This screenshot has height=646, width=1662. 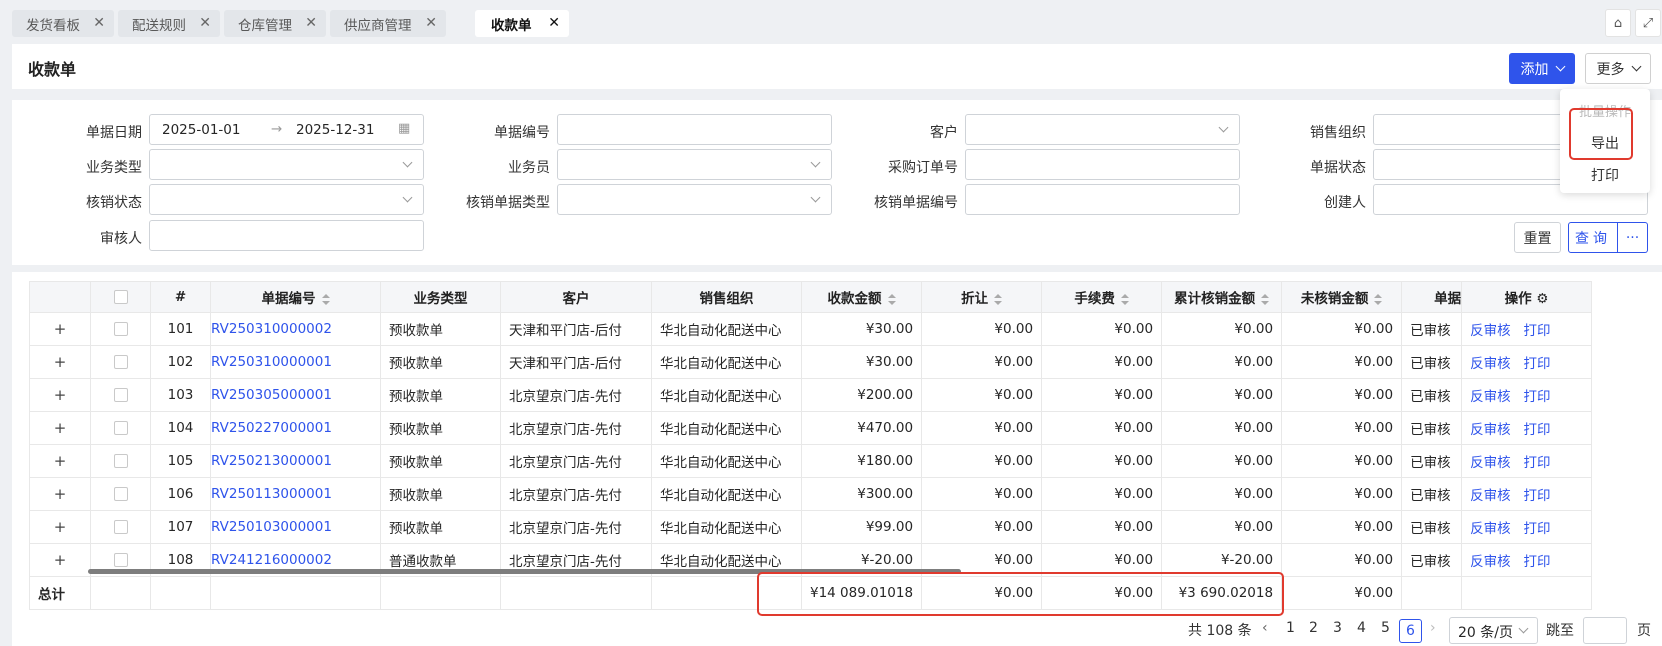 I want to click on jump-page-input, so click(x=1605, y=630).